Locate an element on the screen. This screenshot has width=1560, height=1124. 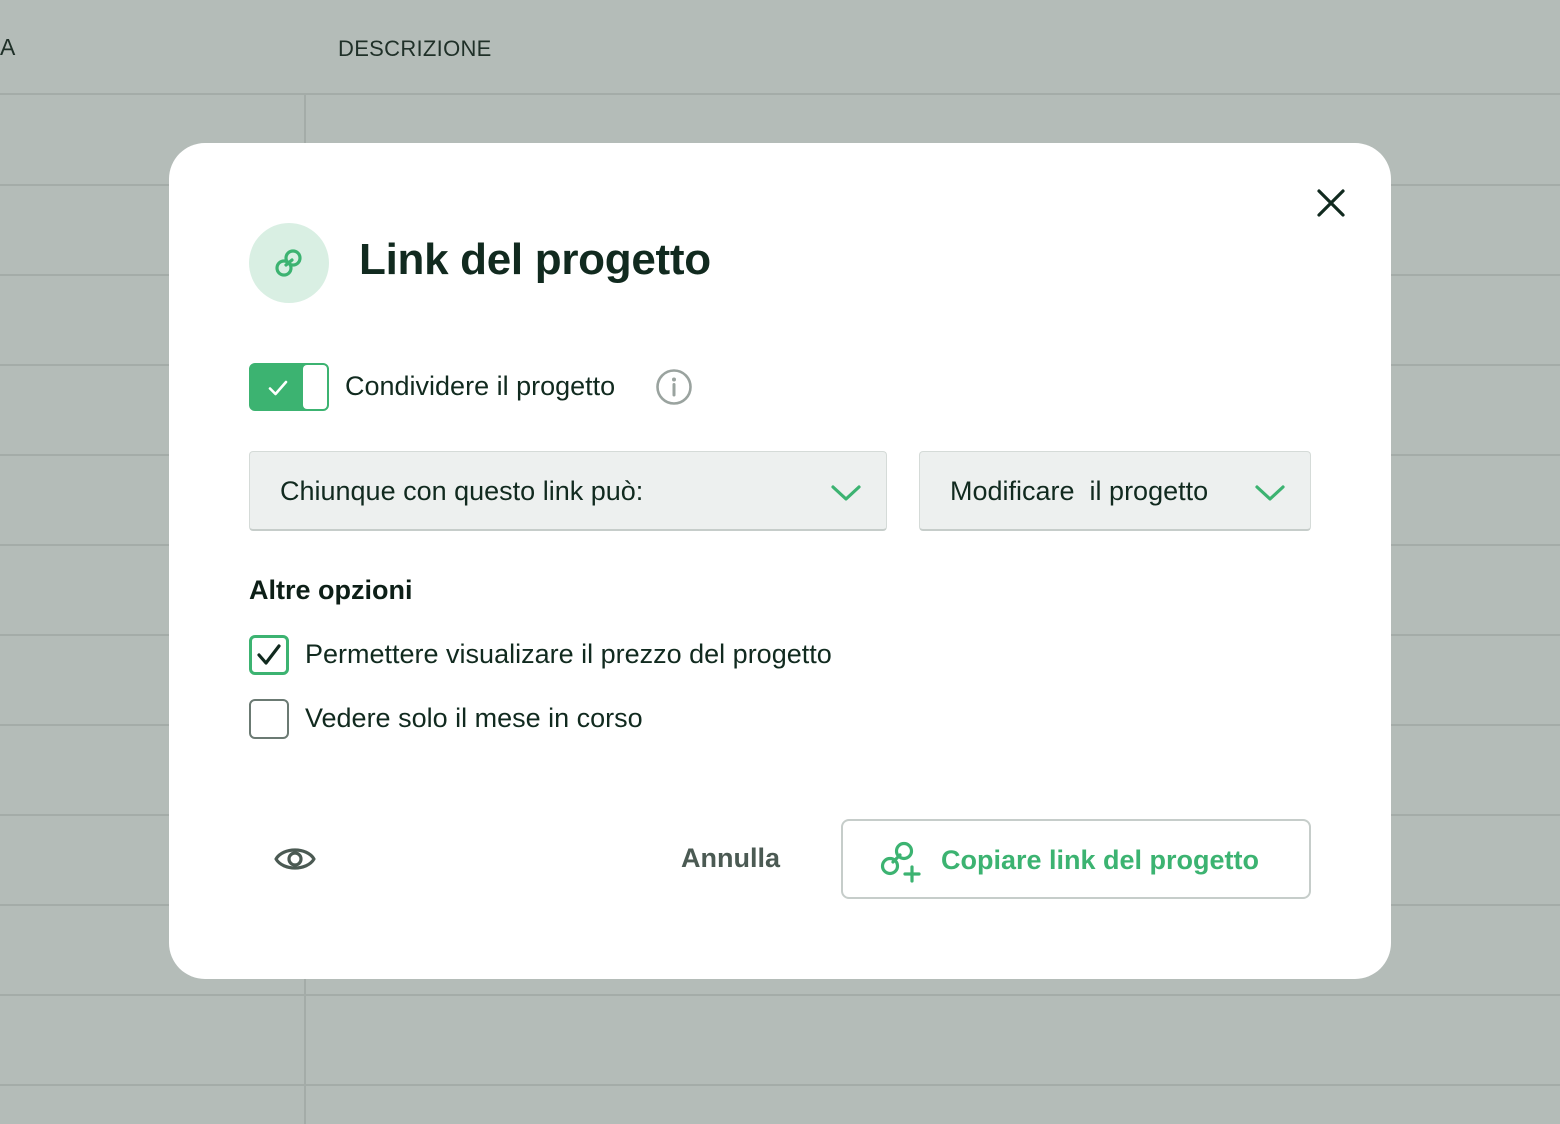
permission-dropdown: Modificare il progetto is located at coordinates (1115, 491).